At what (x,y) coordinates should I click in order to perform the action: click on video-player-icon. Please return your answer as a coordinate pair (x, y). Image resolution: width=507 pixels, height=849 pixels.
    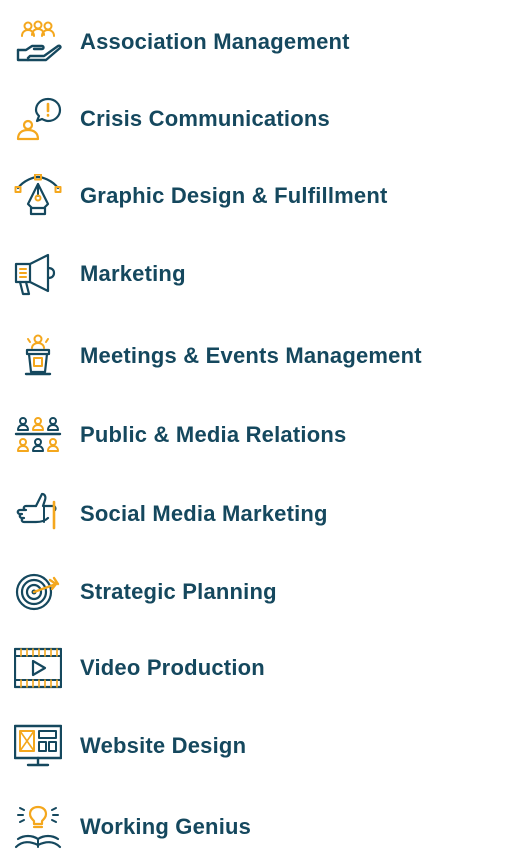
    Looking at the image, I should click on (38, 668).